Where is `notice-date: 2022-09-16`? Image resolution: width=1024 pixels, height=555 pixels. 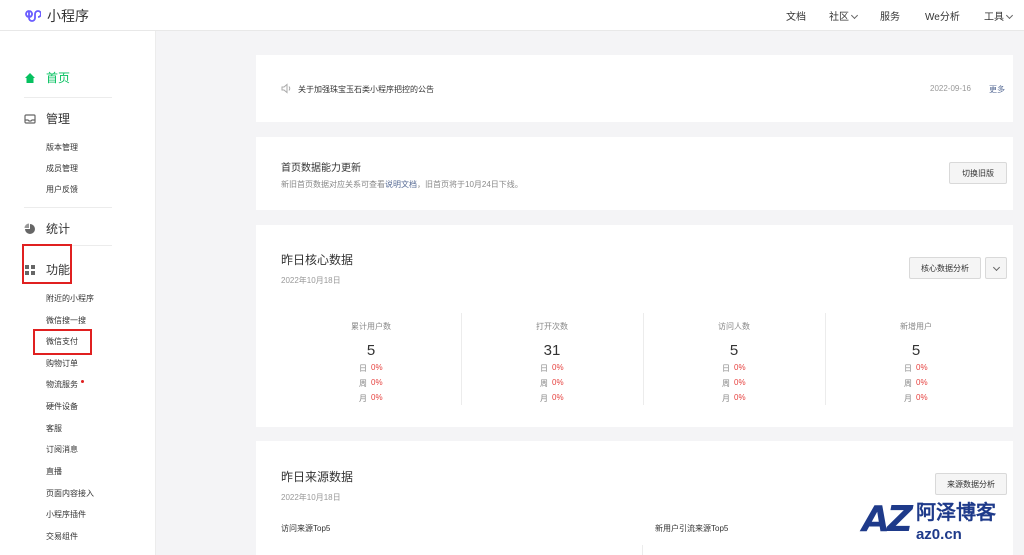 notice-date: 2022-09-16 is located at coordinates (950, 88).